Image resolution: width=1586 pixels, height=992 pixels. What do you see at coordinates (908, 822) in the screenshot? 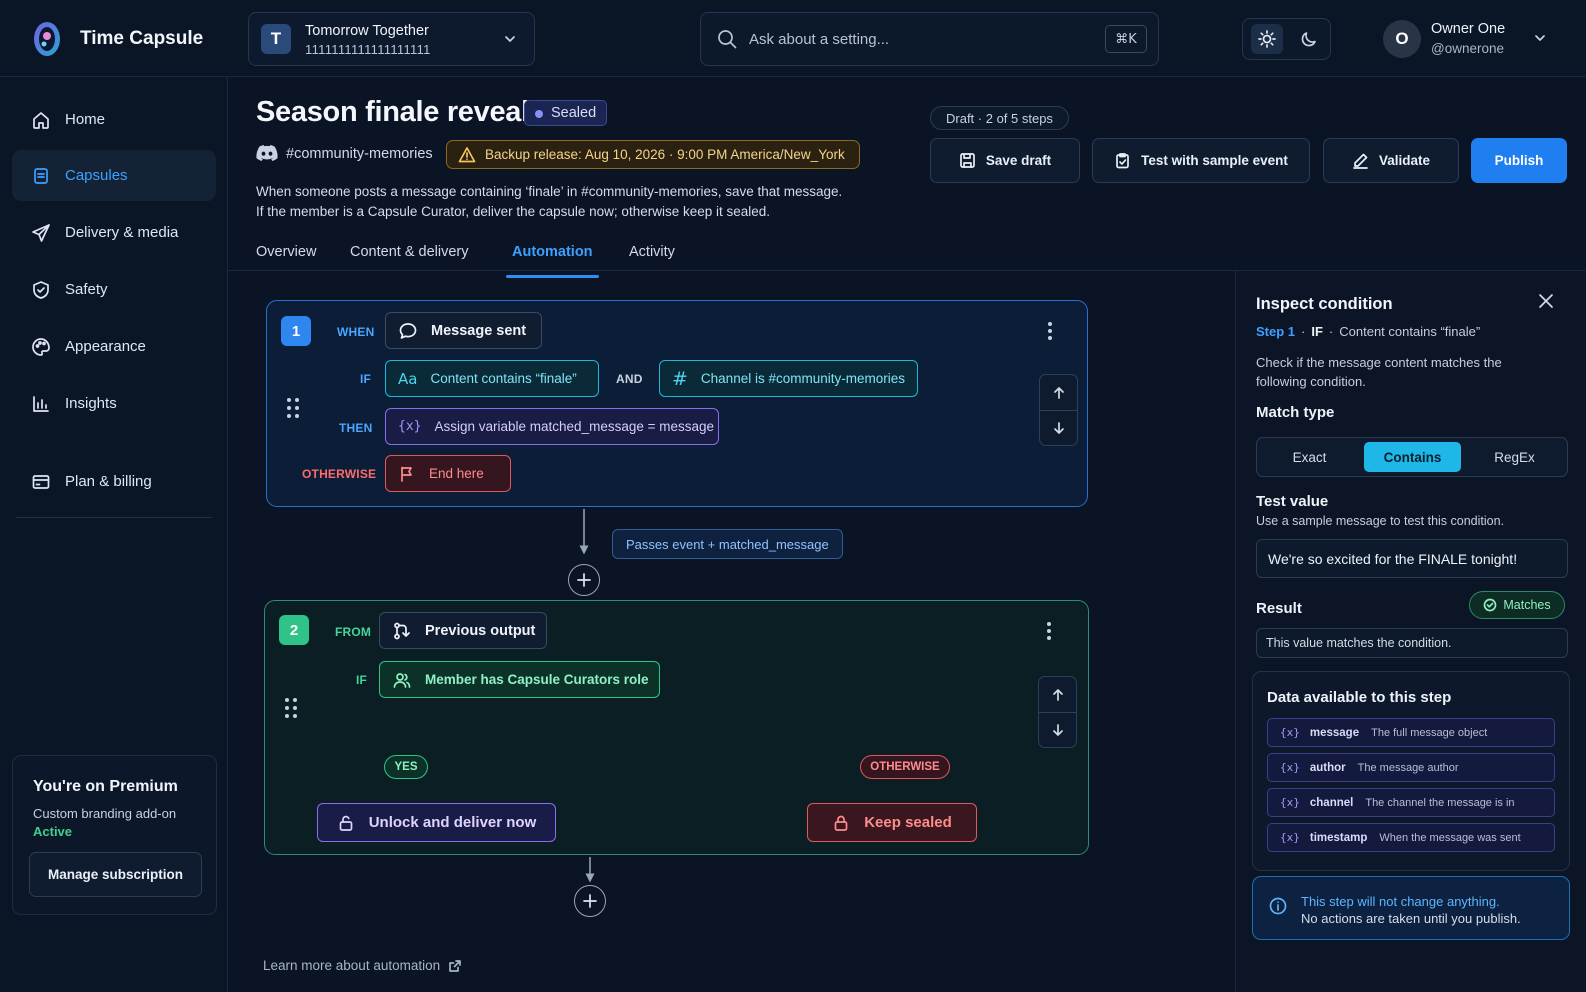
I see `action-label: Keep sealed` at bounding box center [908, 822].